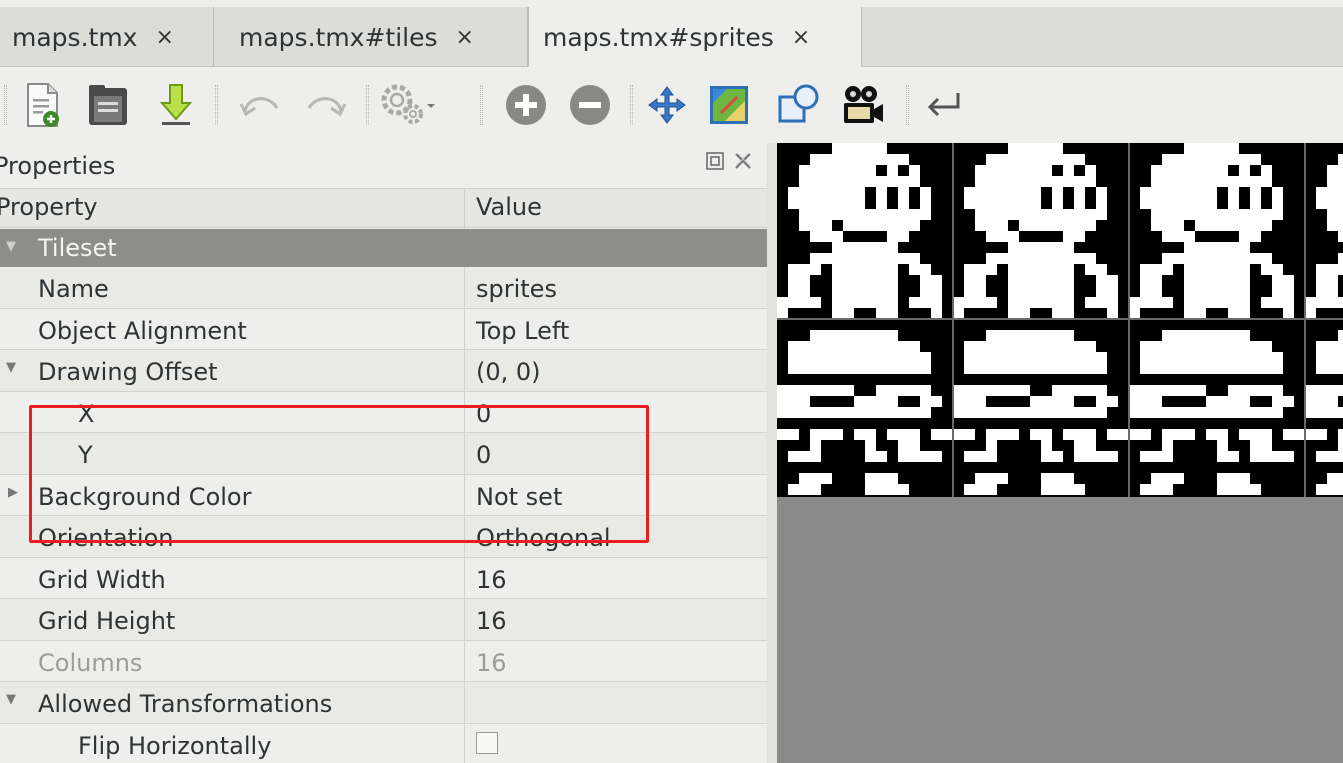  I want to click on group-tileset: ▼ Tileset, so click(383, 248).